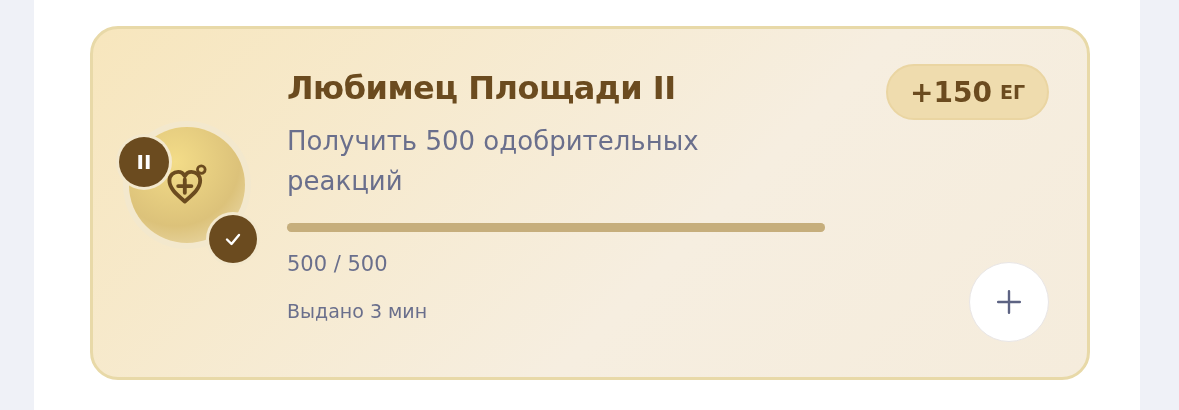  Describe the element at coordinates (144, 162) in the screenshot. I see `tier-badge: II` at that location.